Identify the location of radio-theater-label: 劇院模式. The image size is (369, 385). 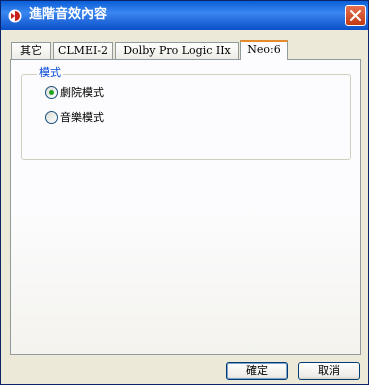
(82, 92).